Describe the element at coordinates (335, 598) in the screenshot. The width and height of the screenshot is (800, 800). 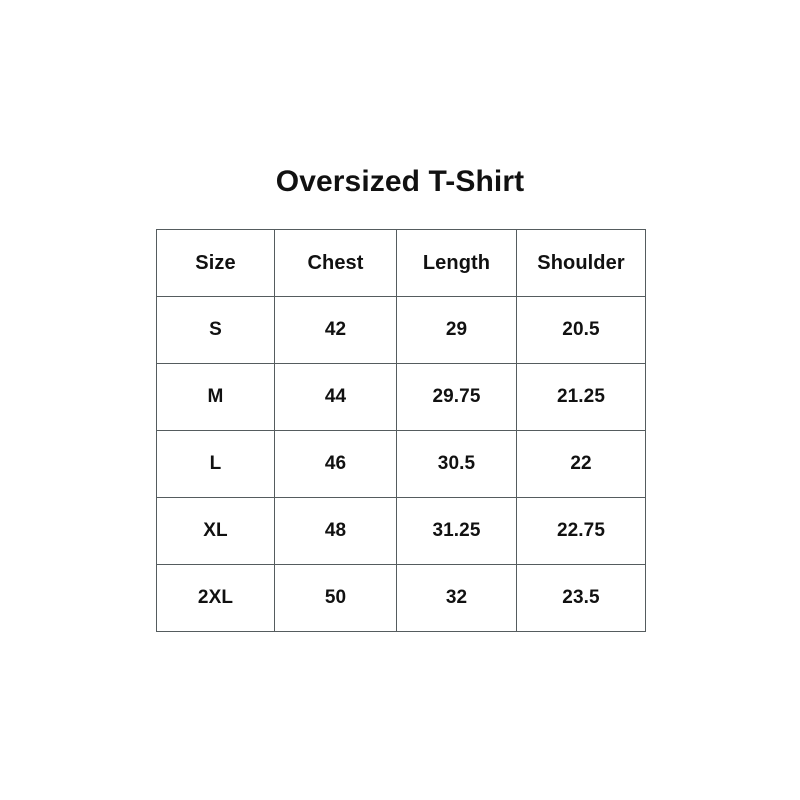
I see `cell-chest: 50` at that location.